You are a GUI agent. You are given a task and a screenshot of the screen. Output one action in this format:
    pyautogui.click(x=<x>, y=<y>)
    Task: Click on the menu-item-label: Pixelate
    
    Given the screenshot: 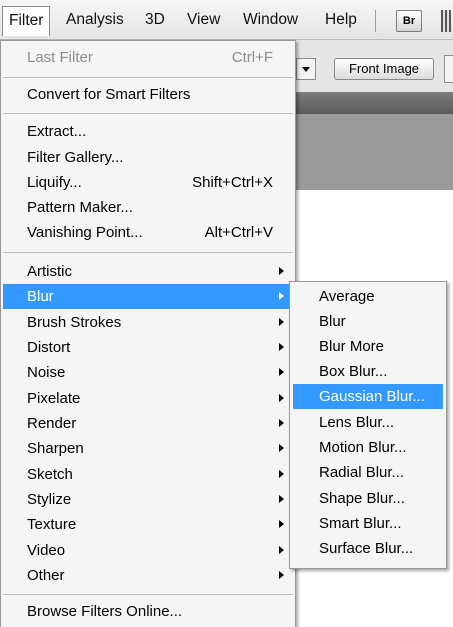 What is the action you would take?
    pyautogui.click(x=54, y=398)
    